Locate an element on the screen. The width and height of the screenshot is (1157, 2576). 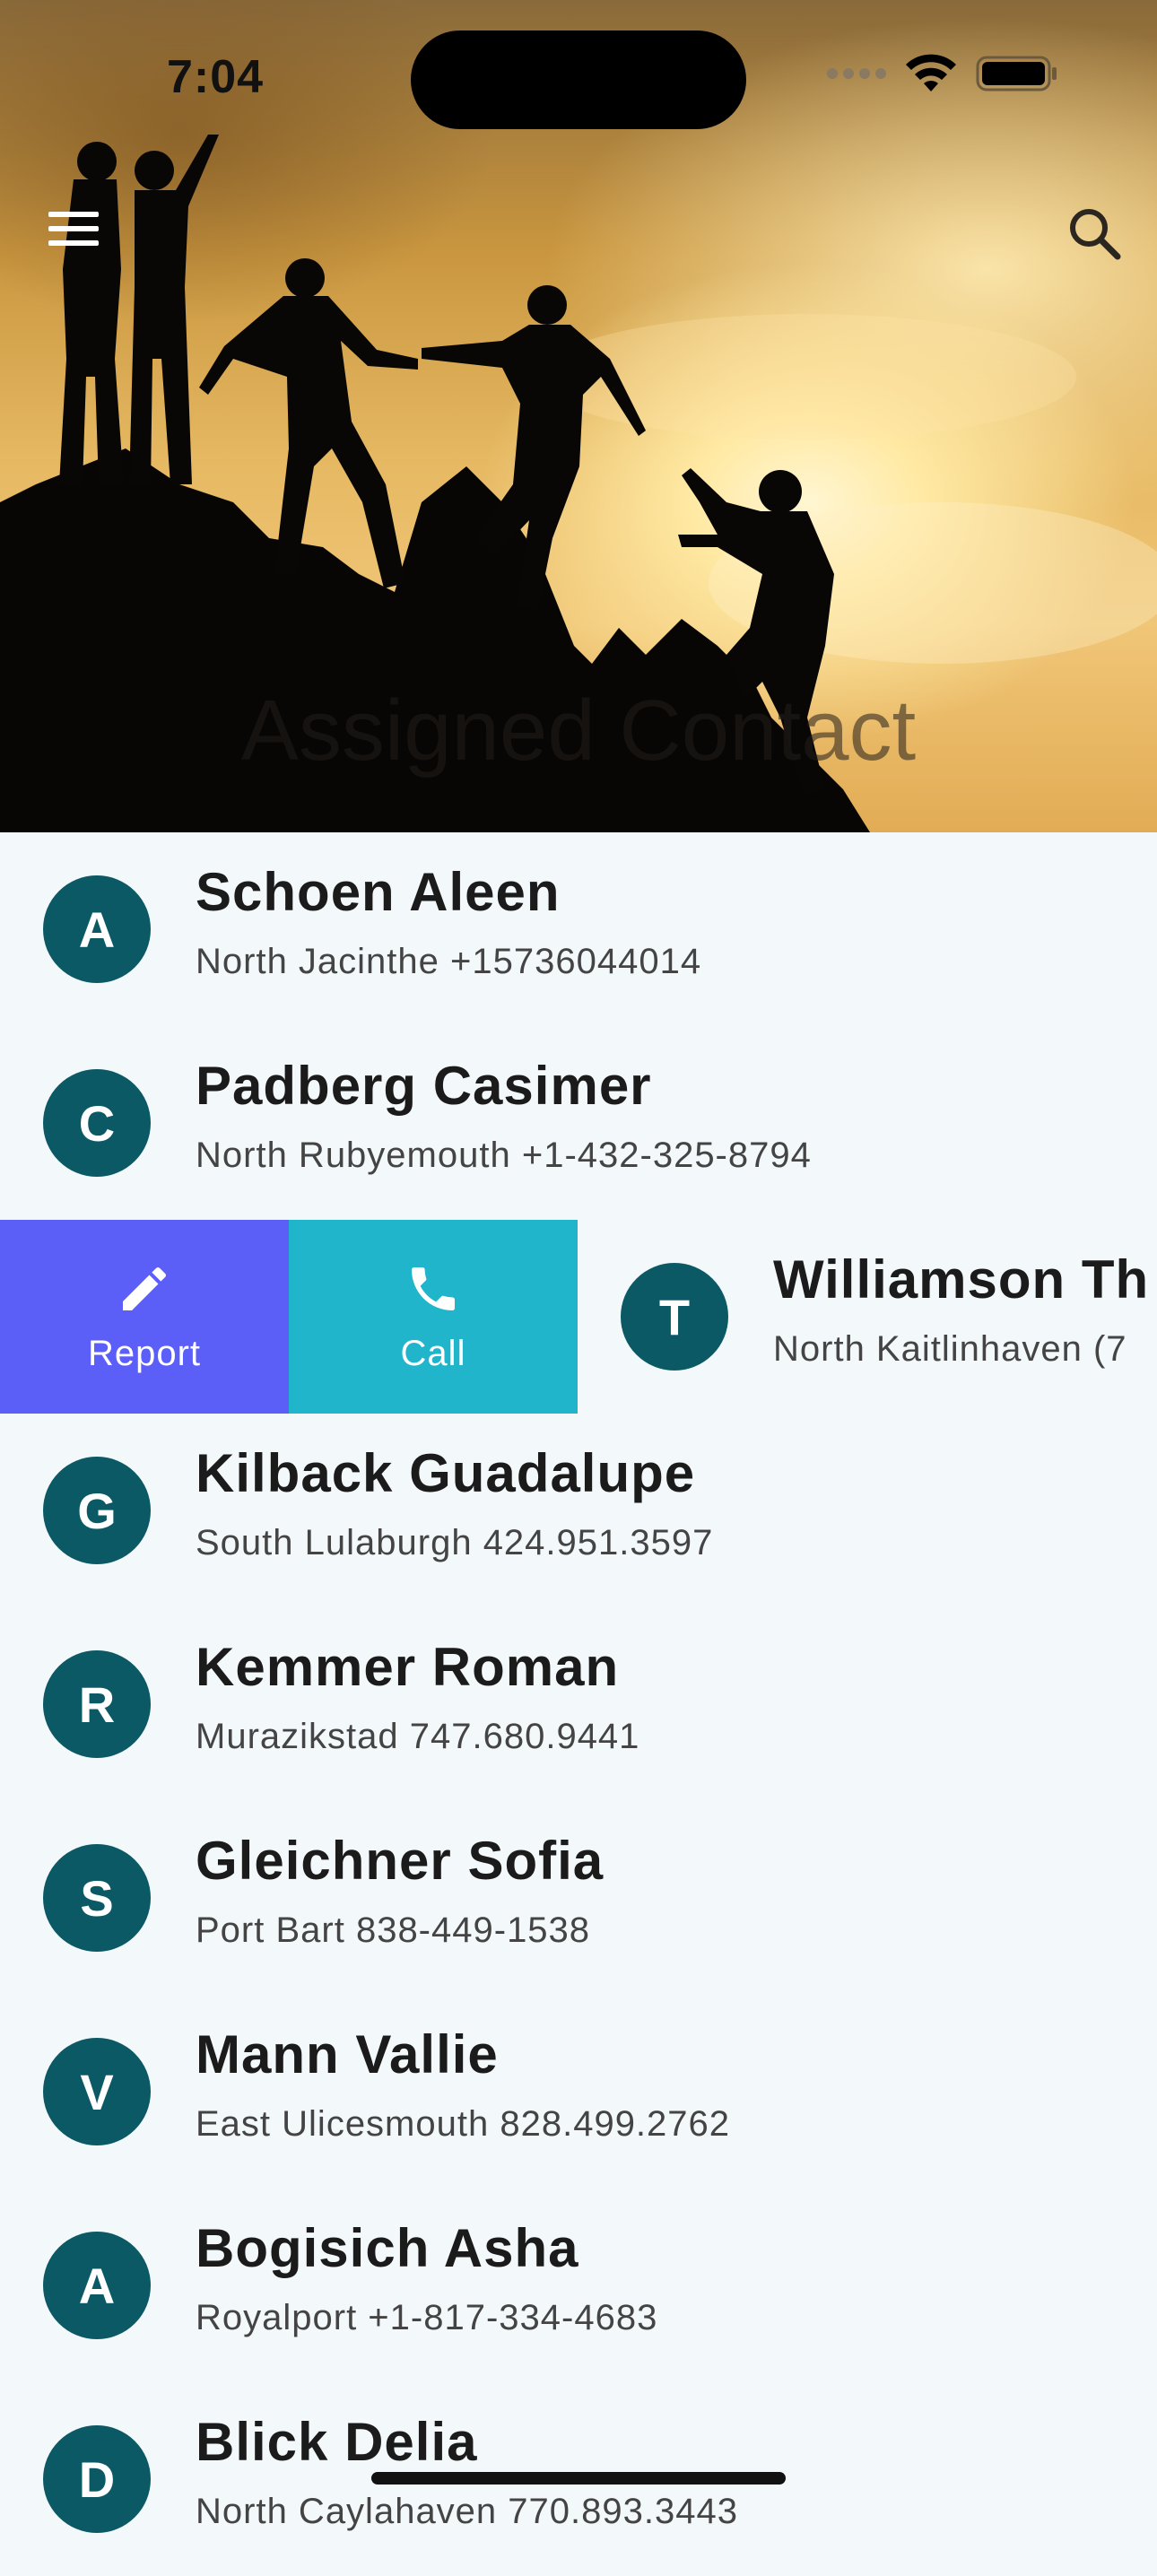
contact-detail: North Rubyemouth +1-432-325-8794 is located at coordinates (504, 1155).